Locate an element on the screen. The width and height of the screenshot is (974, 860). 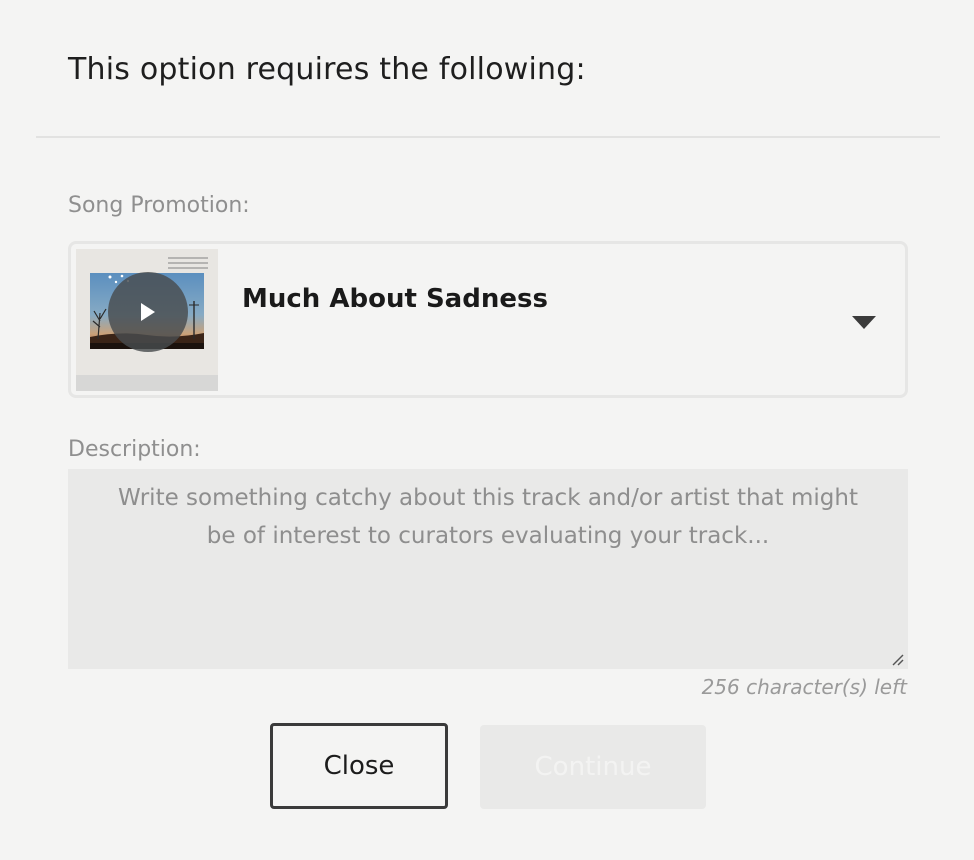
play-button is located at coordinates (148, 312).